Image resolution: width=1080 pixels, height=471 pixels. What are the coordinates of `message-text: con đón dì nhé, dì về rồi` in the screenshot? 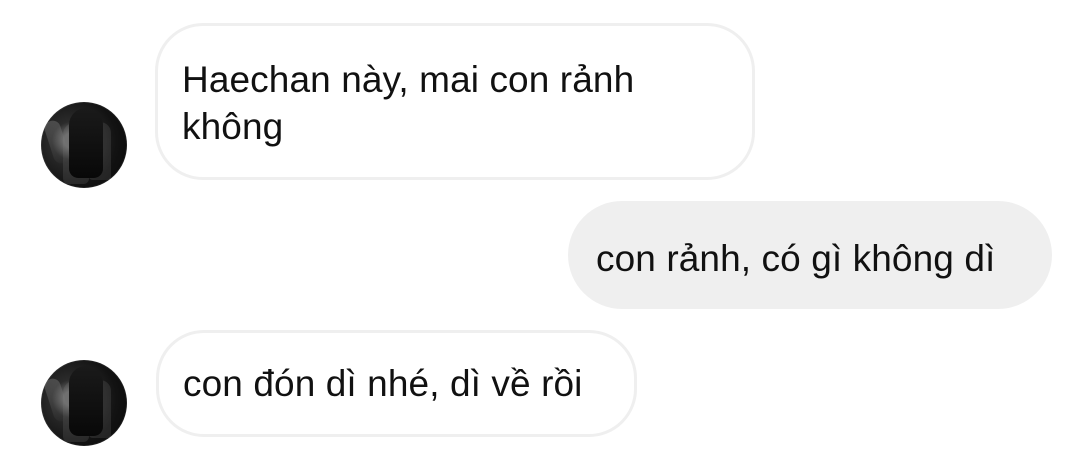 It's located at (383, 383).